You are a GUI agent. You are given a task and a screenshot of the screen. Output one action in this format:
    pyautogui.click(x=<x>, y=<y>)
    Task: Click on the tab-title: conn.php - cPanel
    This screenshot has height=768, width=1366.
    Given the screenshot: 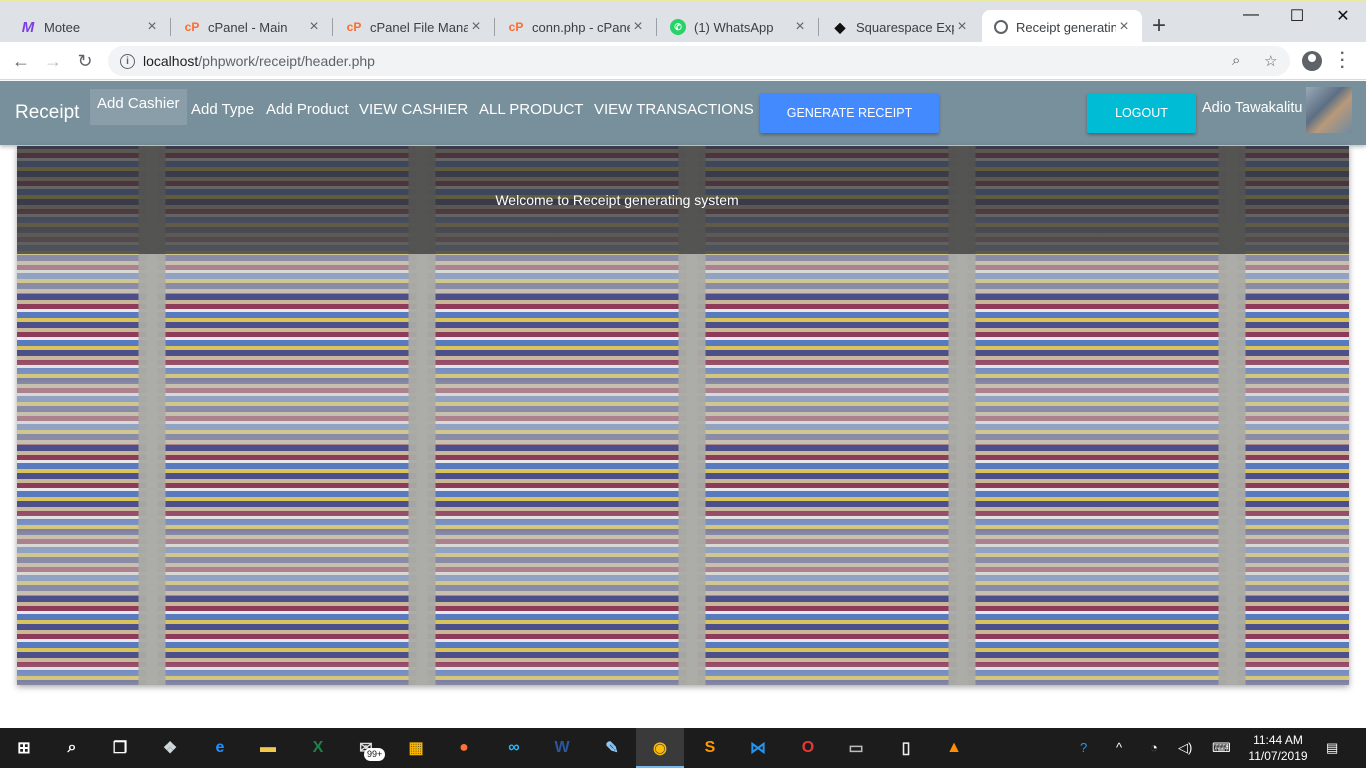 What is the action you would take?
    pyautogui.click(x=581, y=27)
    